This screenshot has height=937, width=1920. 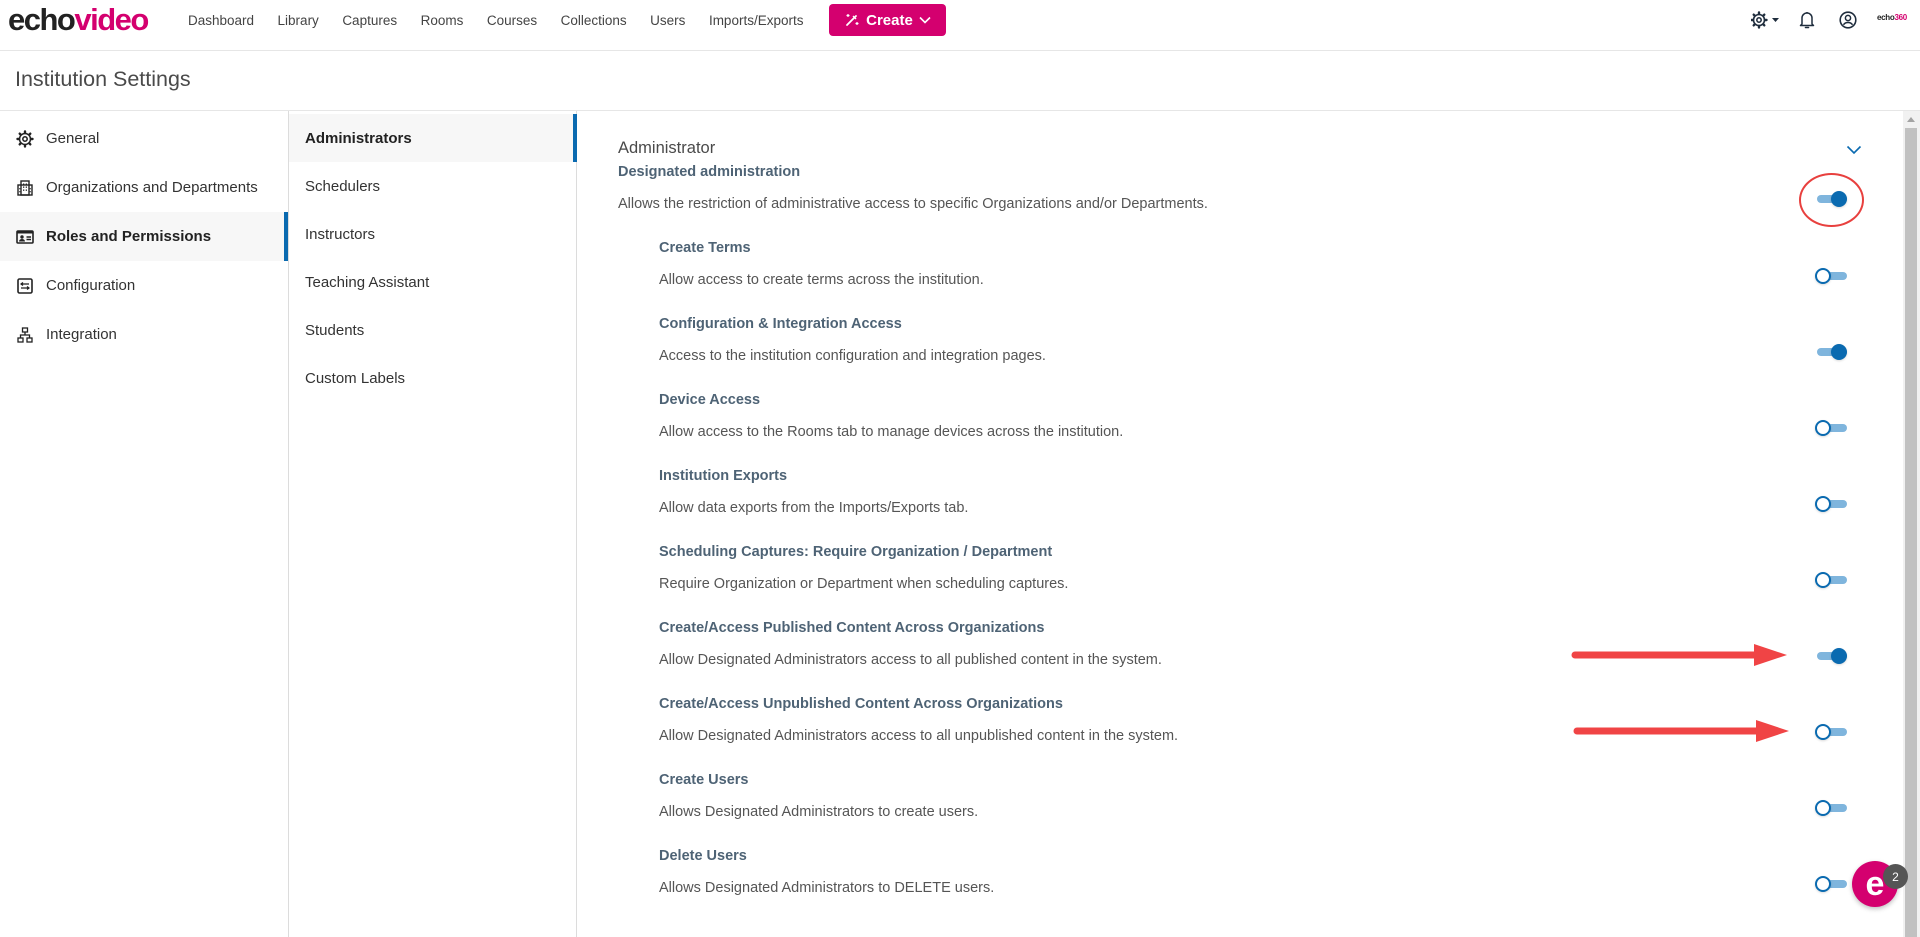 What do you see at coordinates (25, 335) in the screenshot?
I see `network-icon` at bounding box center [25, 335].